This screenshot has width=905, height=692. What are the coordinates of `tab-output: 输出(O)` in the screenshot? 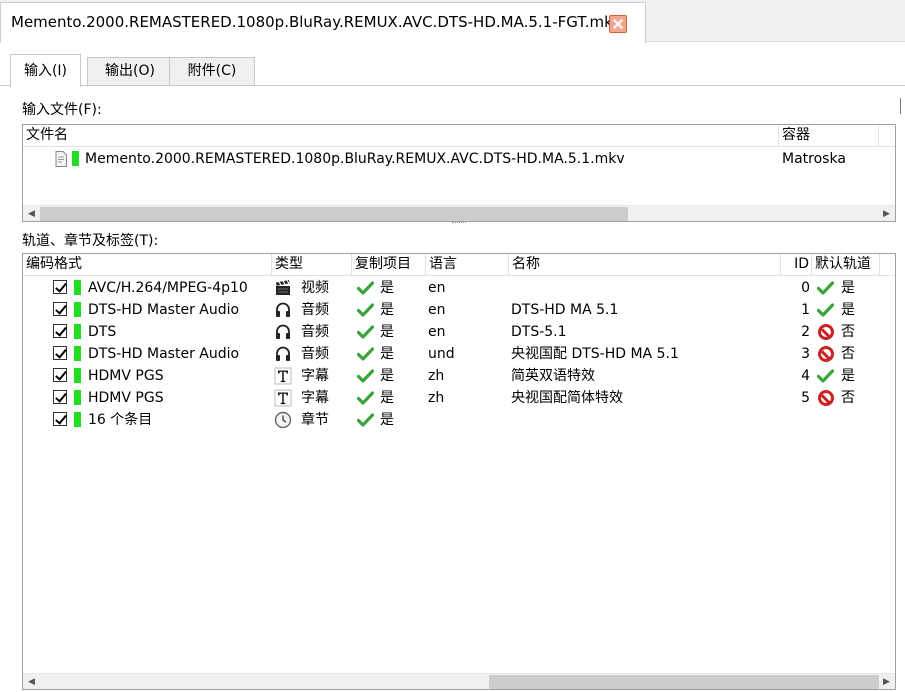 It's located at (130, 71).